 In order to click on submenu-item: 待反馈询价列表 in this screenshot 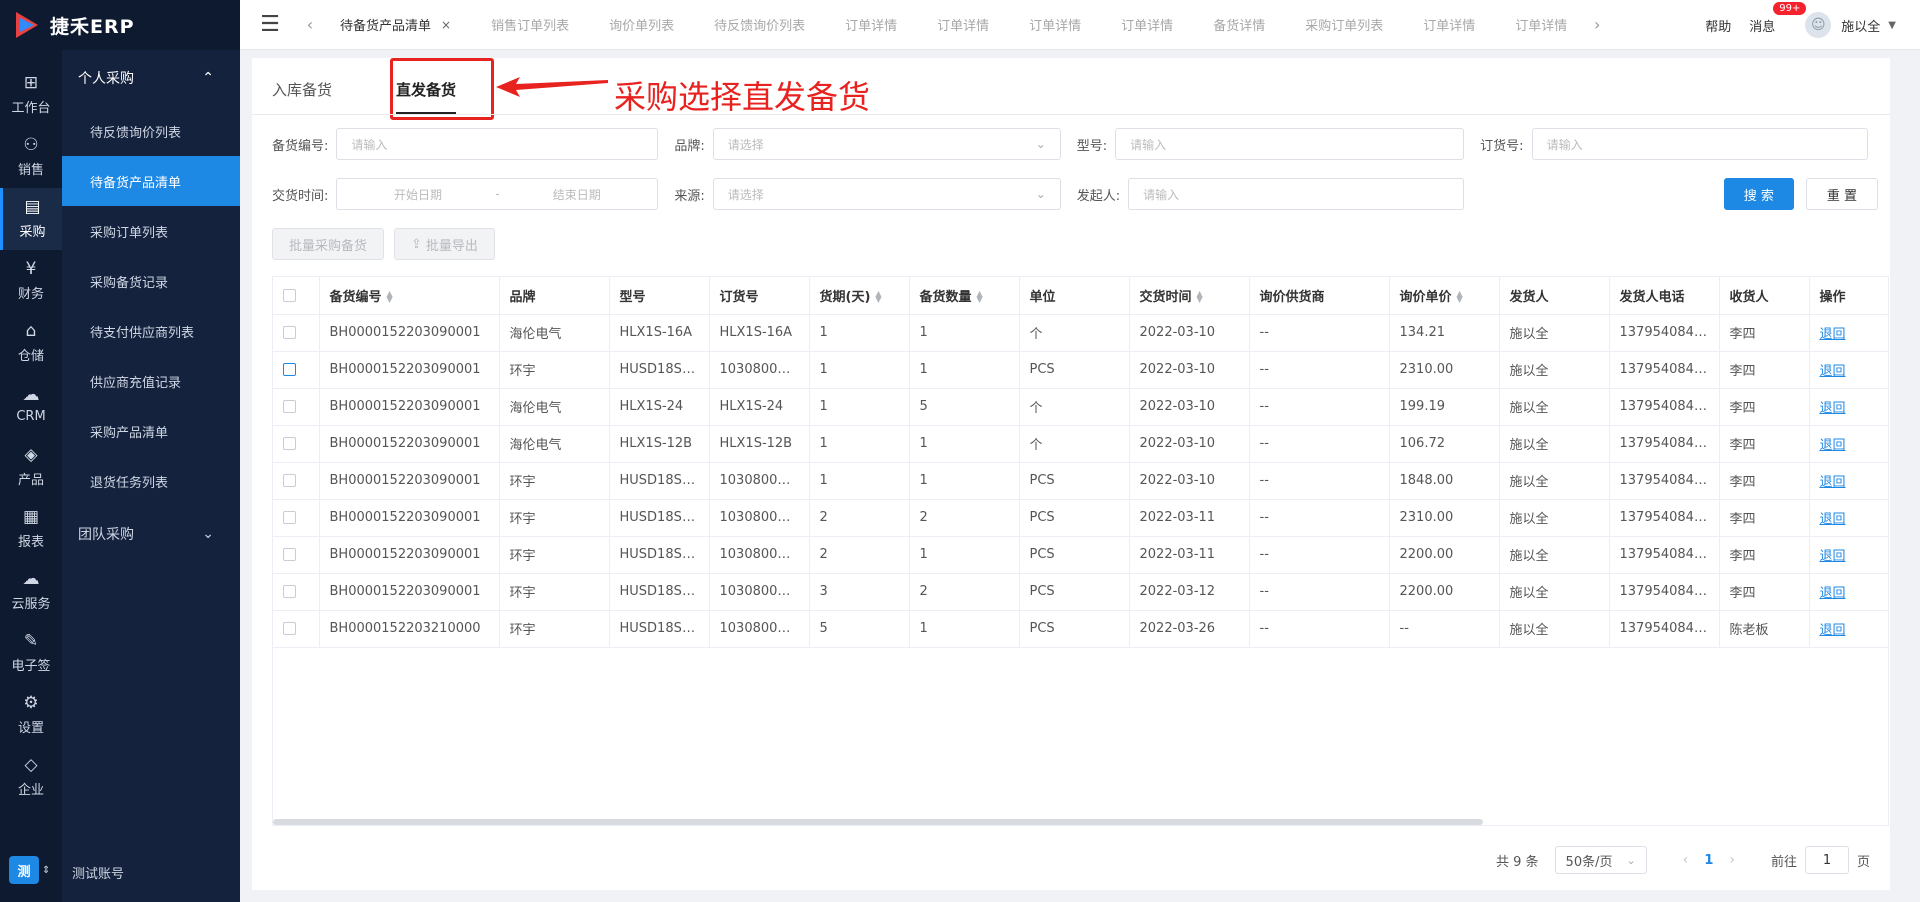, I will do `click(151, 131)`.